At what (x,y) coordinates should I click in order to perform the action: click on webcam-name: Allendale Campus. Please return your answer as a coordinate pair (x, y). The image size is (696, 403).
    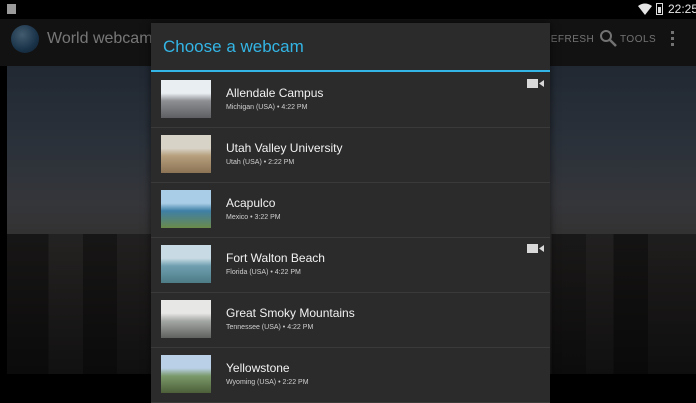
    Looking at the image, I should click on (275, 93).